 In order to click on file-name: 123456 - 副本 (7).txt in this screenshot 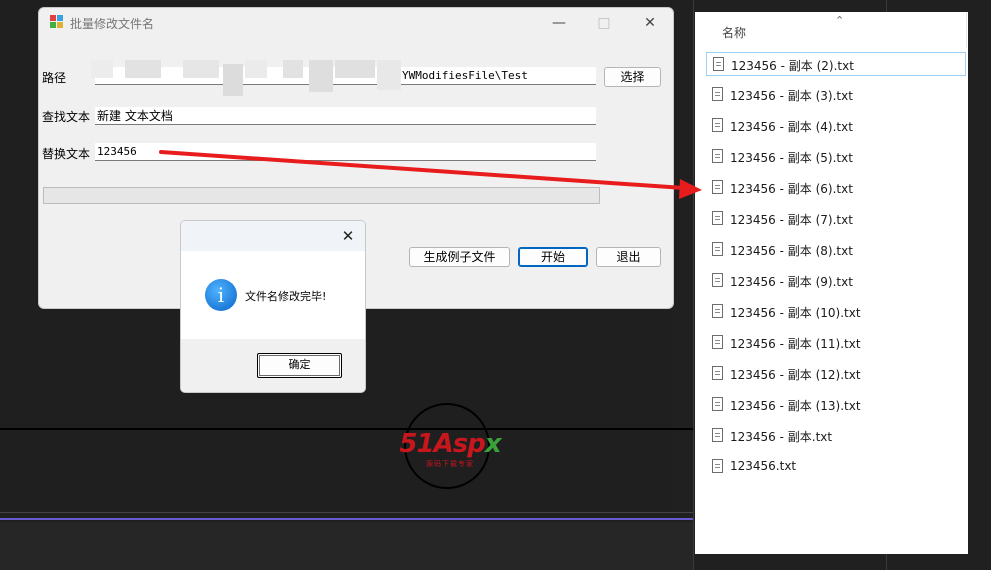, I will do `click(791, 220)`.